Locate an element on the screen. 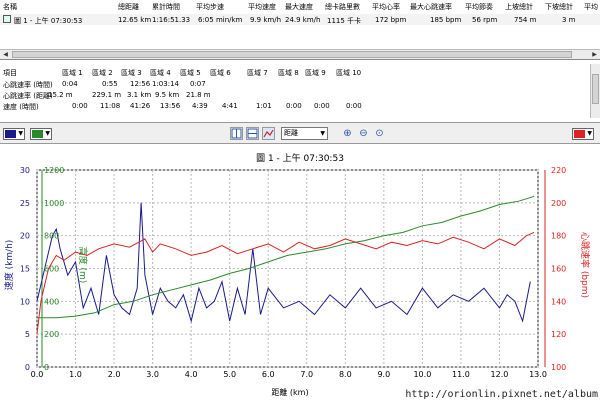 The height and width of the screenshot is (401, 600). zoom-reset-icon: ⊙ is located at coordinates (379, 133).